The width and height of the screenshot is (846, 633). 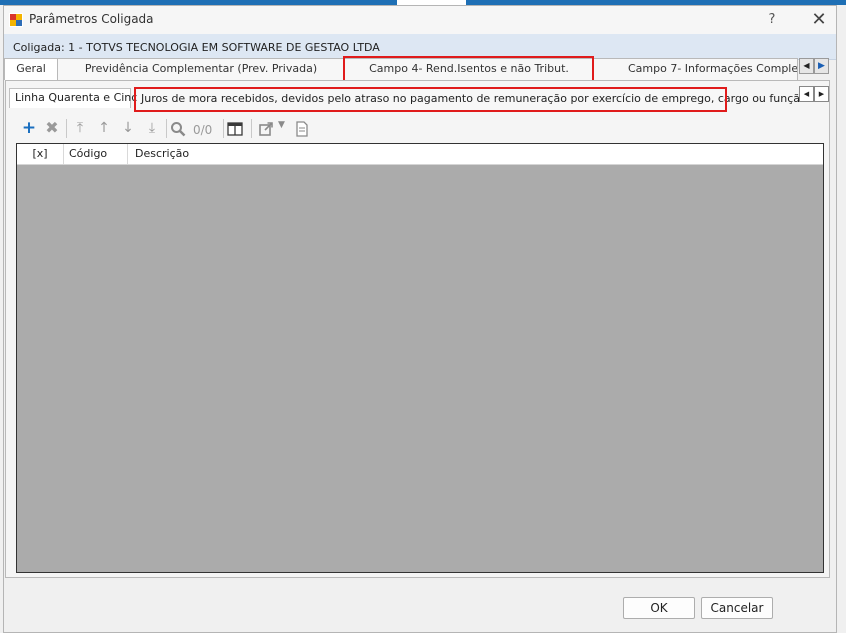 What do you see at coordinates (128, 128) in the screenshot?
I see `next-record-icon: ↓` at bounding box center [128, 128].